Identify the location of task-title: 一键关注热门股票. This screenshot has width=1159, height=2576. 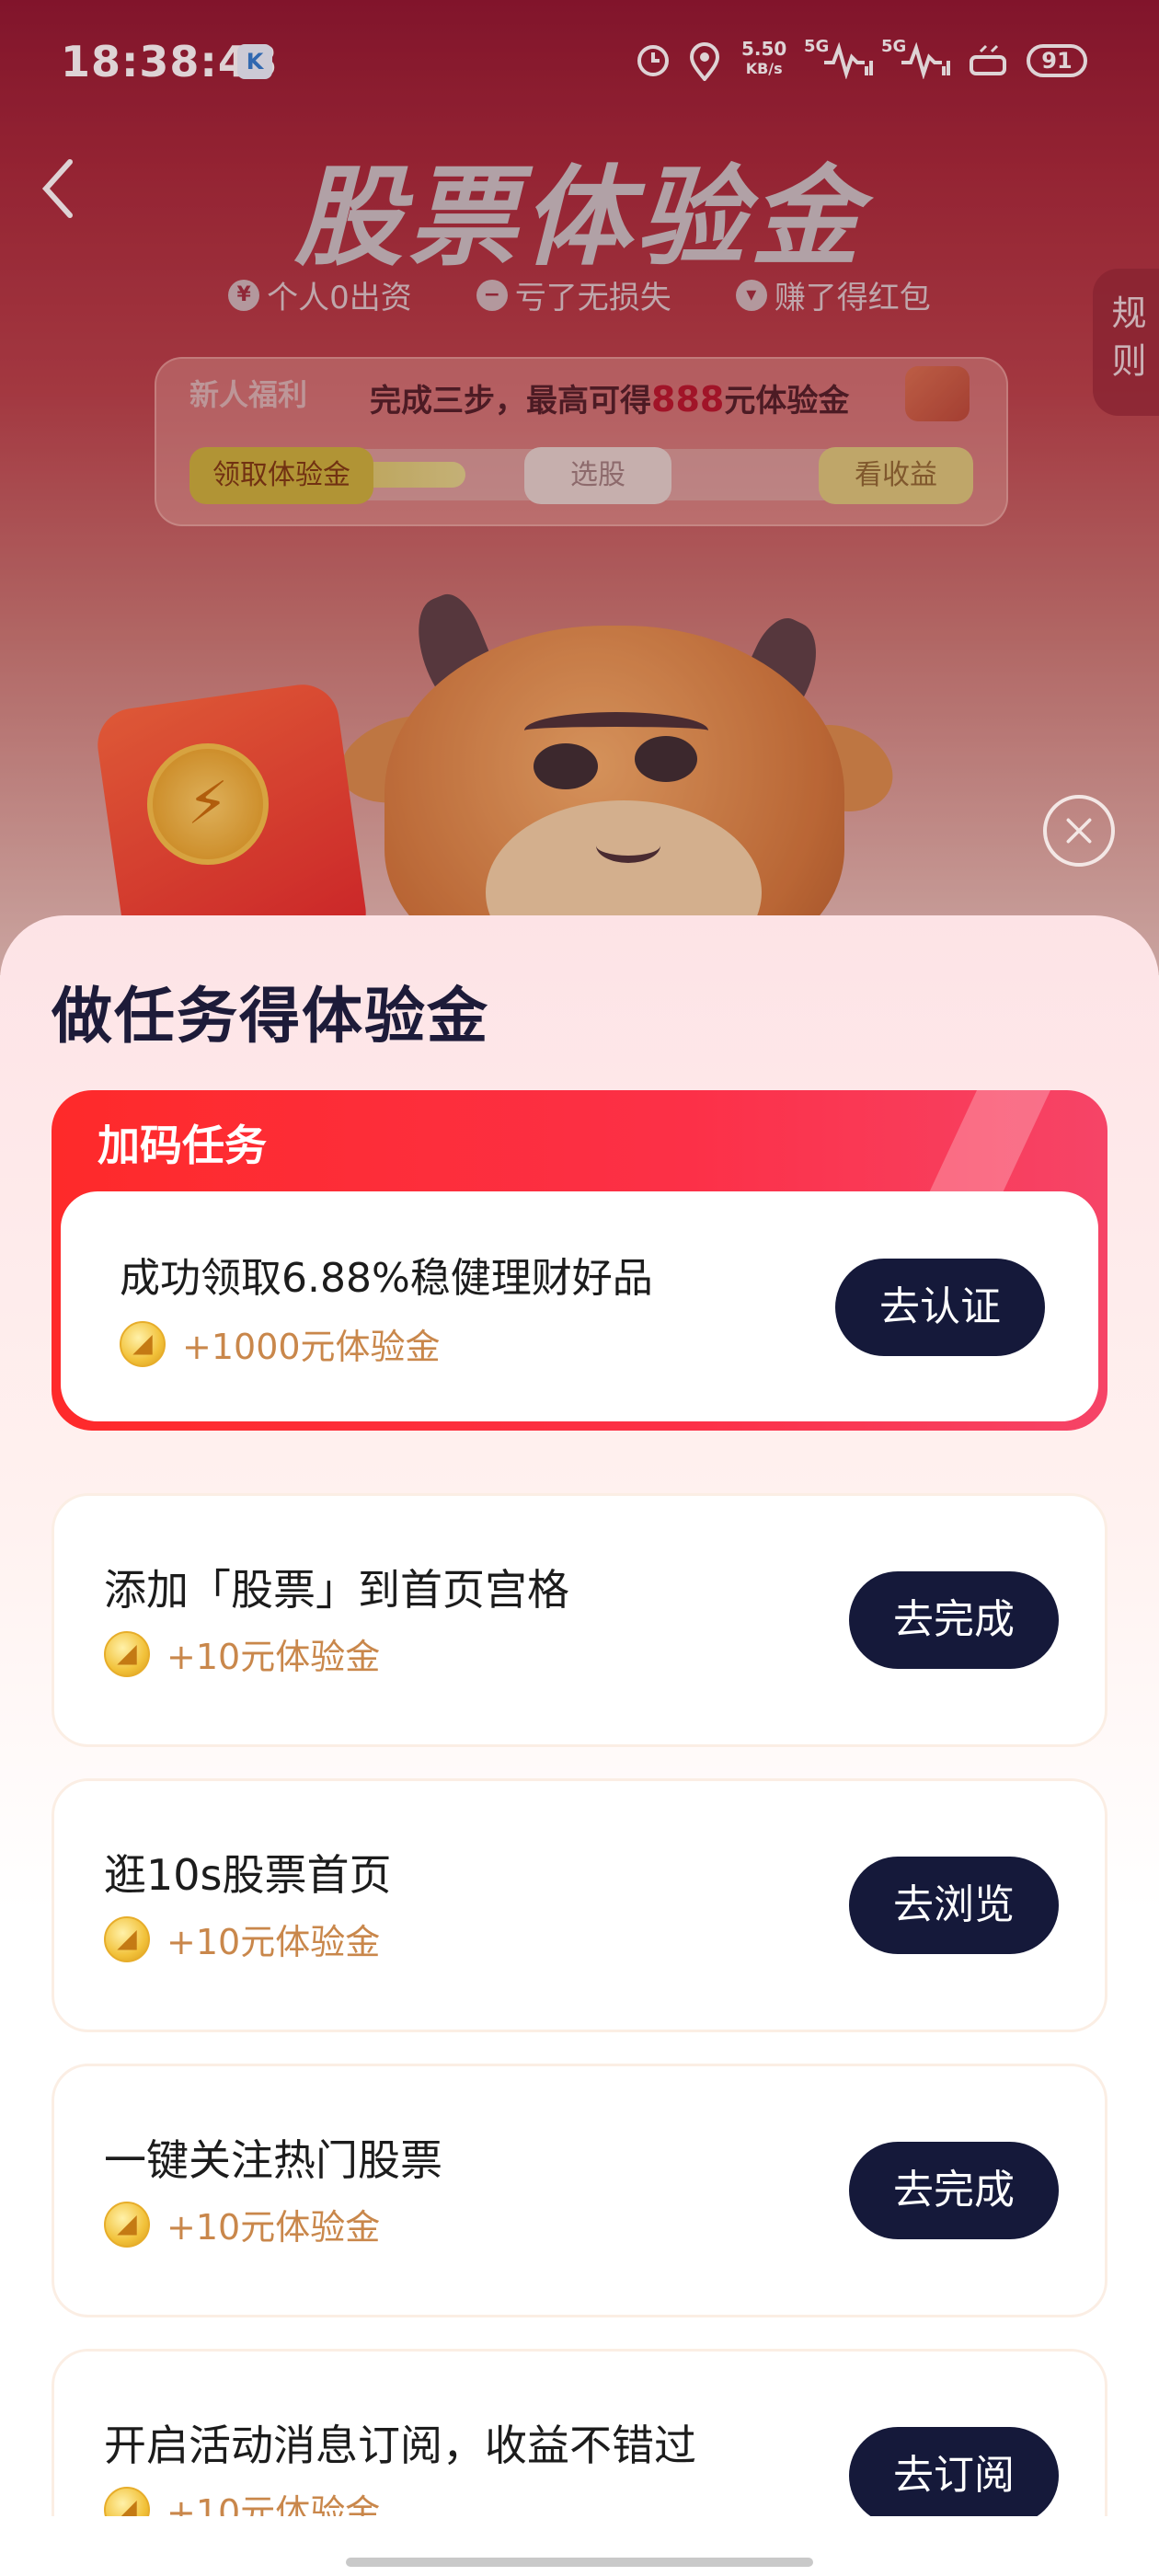
(273, 2160).